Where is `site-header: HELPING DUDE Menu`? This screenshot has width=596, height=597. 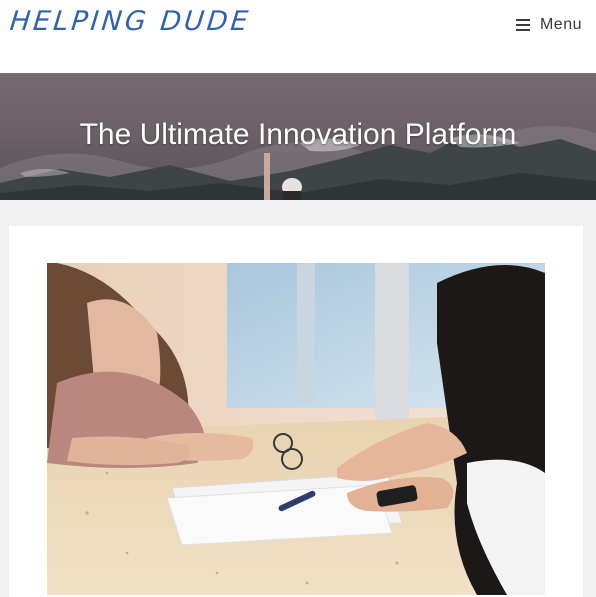 site-header: HELPING DUDE Menu is located at coordinates (298, 36).